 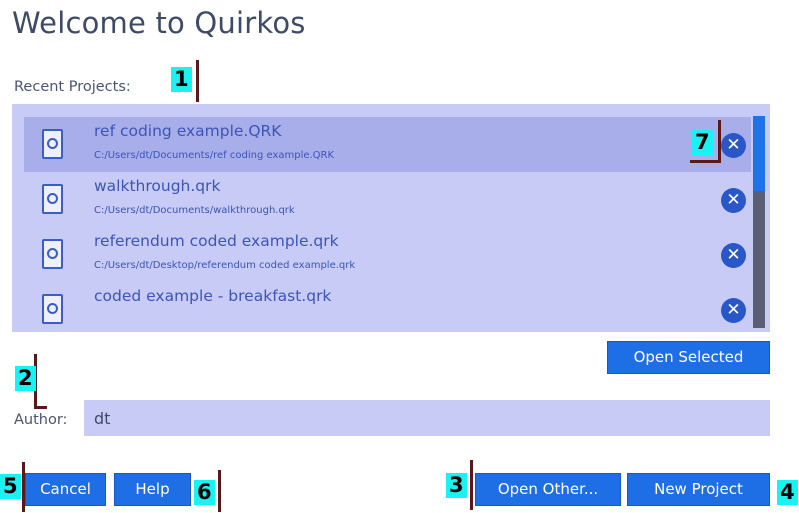 I want to click on open-selected-button: Open Selected, so click(x=688, y=357).